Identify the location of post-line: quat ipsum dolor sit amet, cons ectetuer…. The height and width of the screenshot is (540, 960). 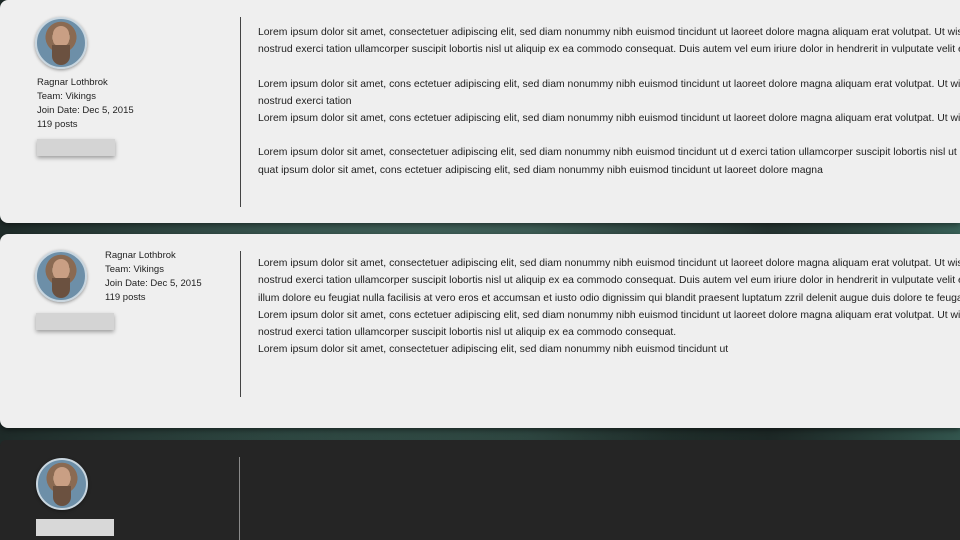
(540, 170).